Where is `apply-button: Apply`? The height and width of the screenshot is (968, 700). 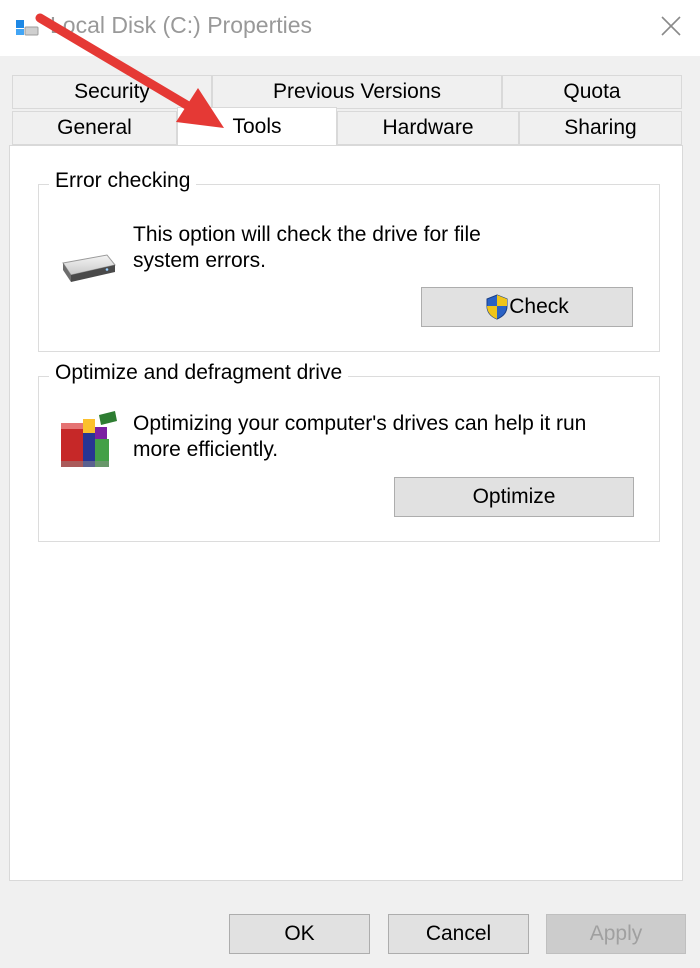 apply-button: Apply is located at coordinates (616, 934).